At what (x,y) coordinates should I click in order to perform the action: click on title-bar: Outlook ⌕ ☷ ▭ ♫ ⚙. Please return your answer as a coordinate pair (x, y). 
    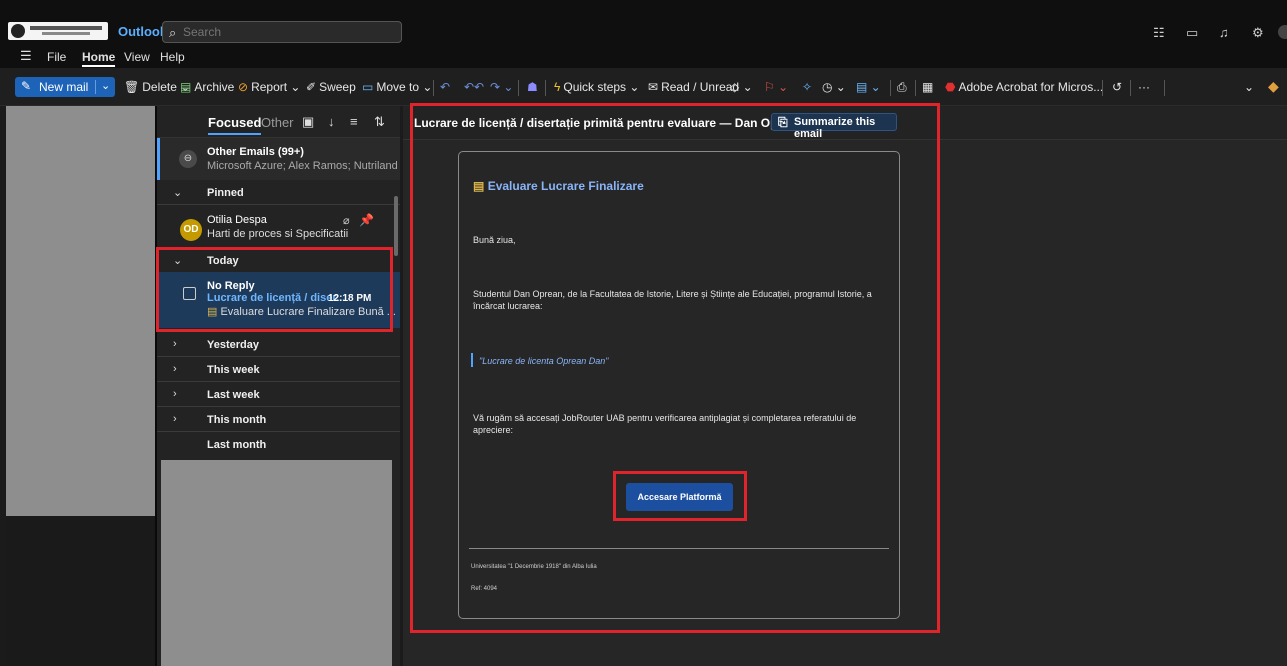
    Looking at the image, I should click on (643, 23).